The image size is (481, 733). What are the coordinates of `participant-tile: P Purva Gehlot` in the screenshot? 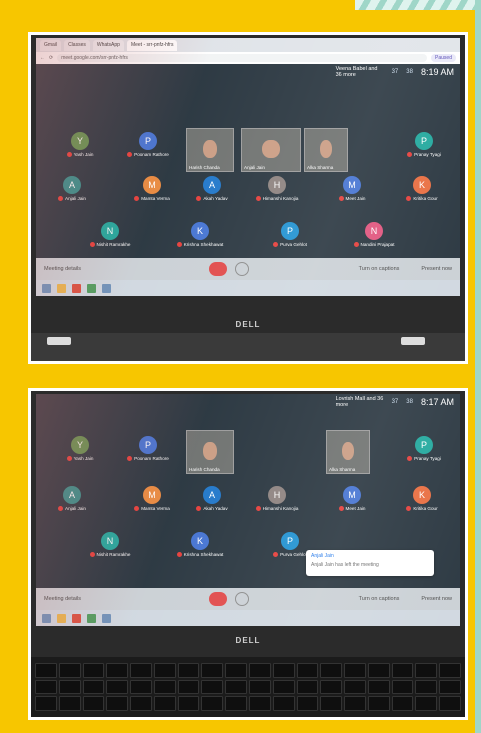 It's located at (290, 237).